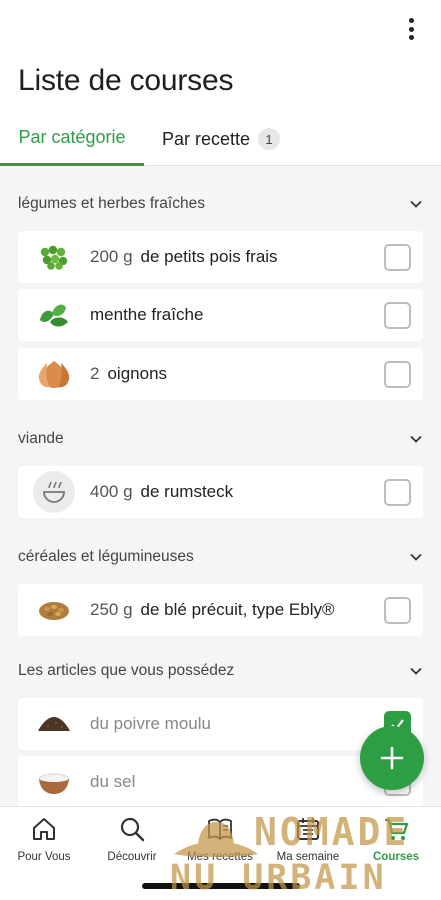 This screenshot has width=441, height=900. I want to click on item-name: menthe fraîche, so click(147, 314).